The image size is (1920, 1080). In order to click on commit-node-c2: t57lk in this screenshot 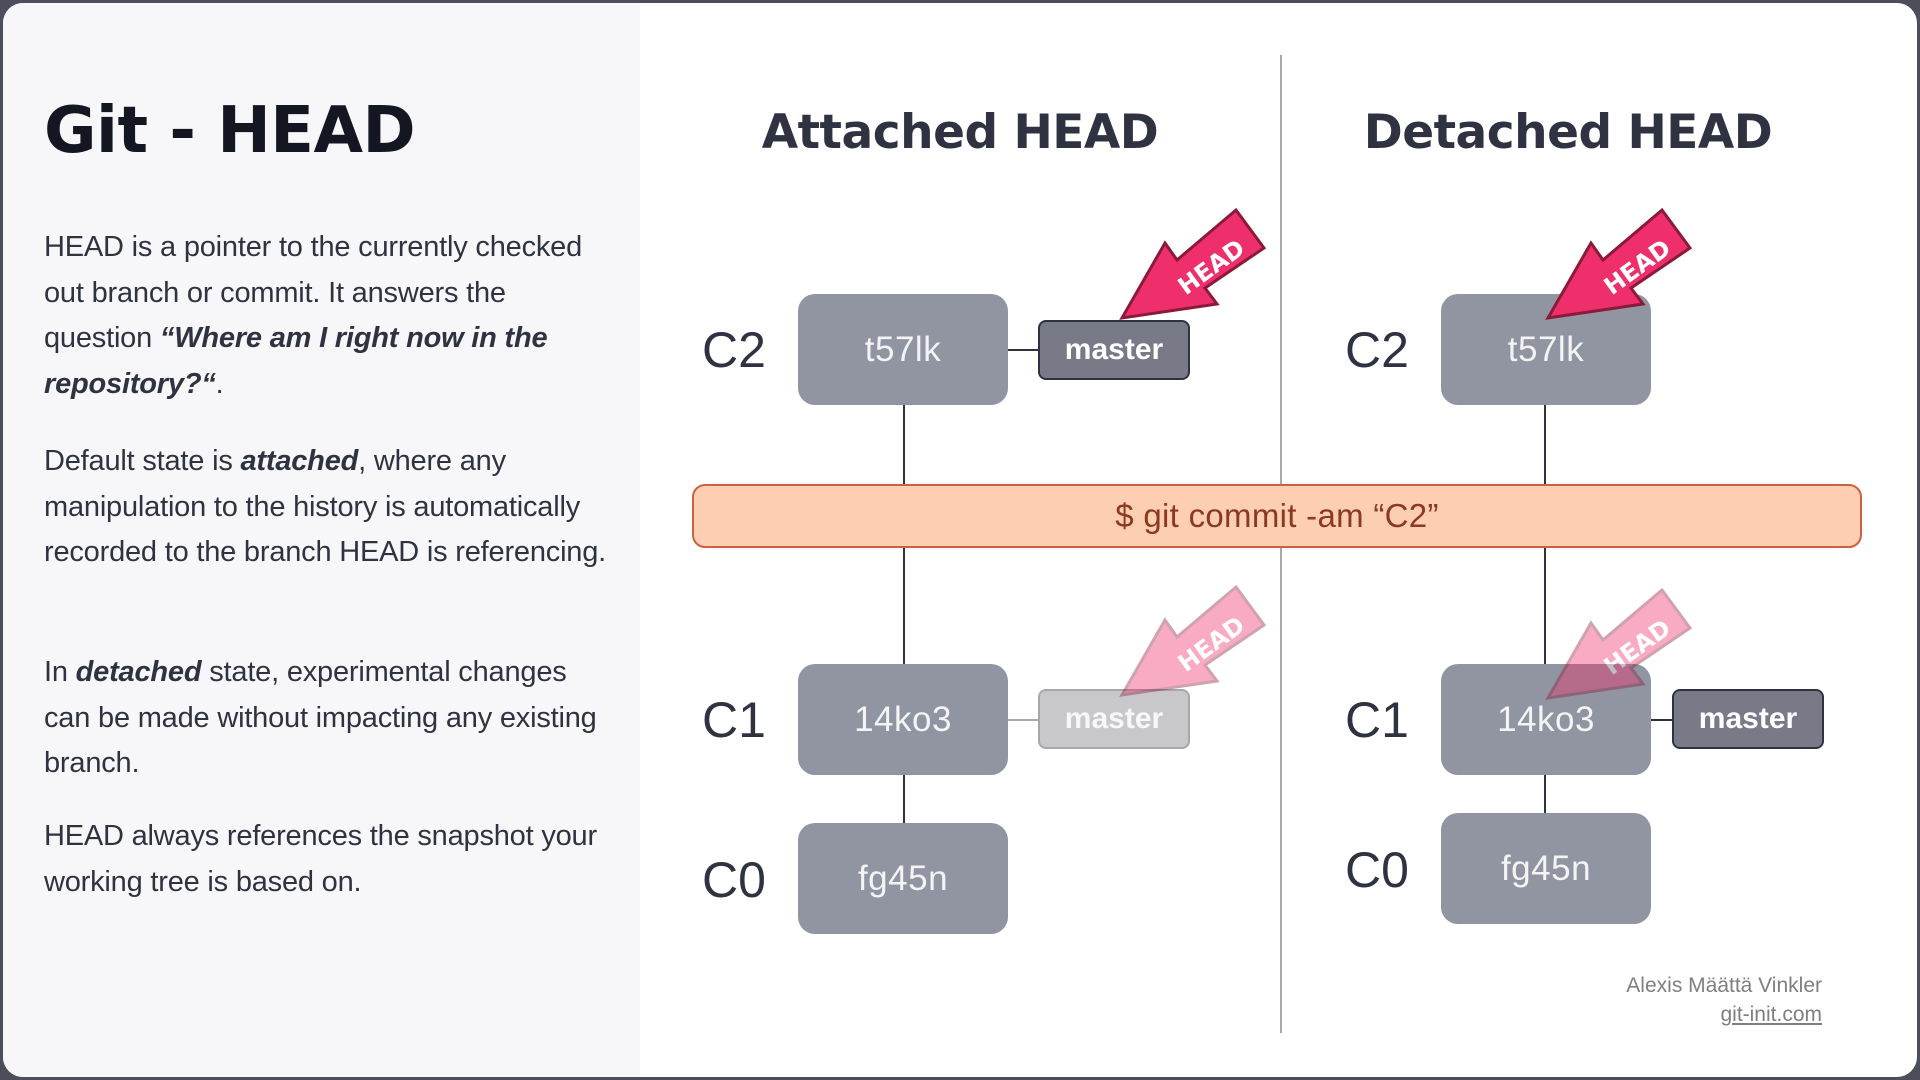, I will do `click(903, 349)`.